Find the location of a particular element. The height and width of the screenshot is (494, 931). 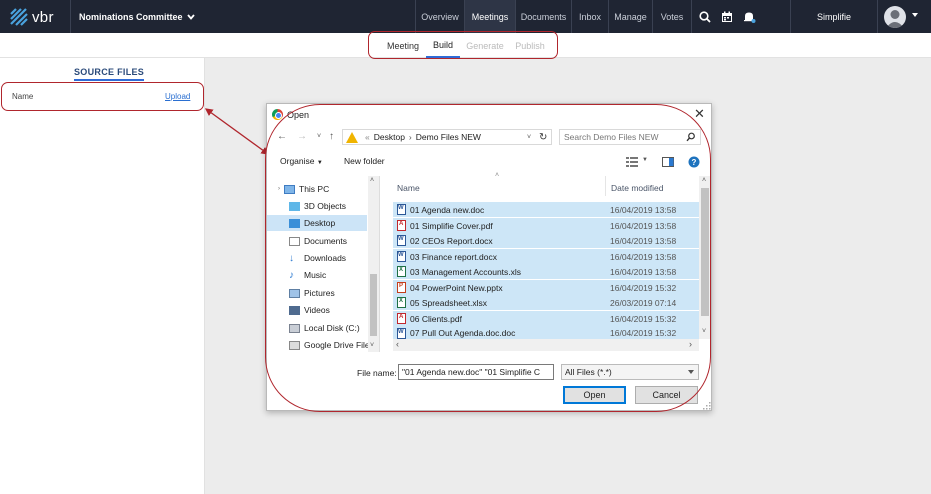

nav-votes-label: Votes is located at coordinates (672, 16).